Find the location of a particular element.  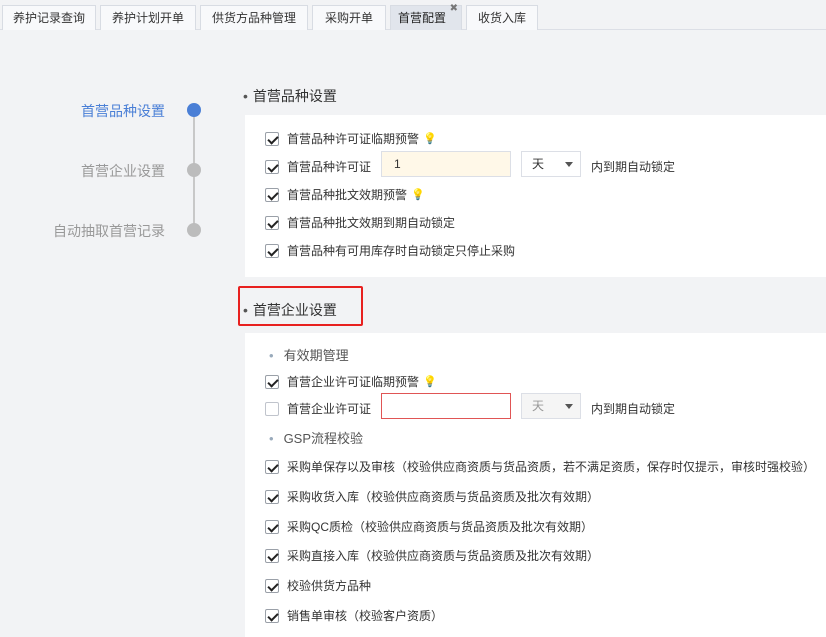

tab-label: 养护计划开单 is located at coordinates (147, 18).